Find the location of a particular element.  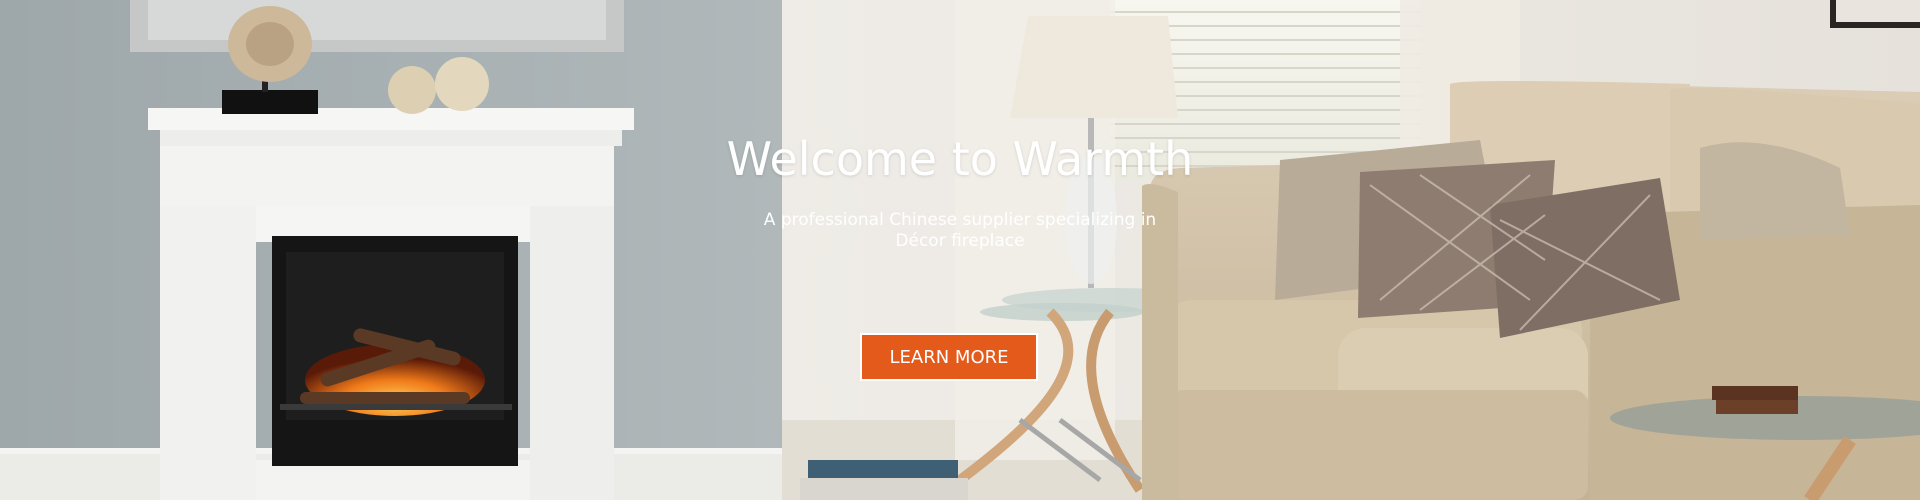

hero-title: Welcome to Warmth is located at coordinates (960, 159).